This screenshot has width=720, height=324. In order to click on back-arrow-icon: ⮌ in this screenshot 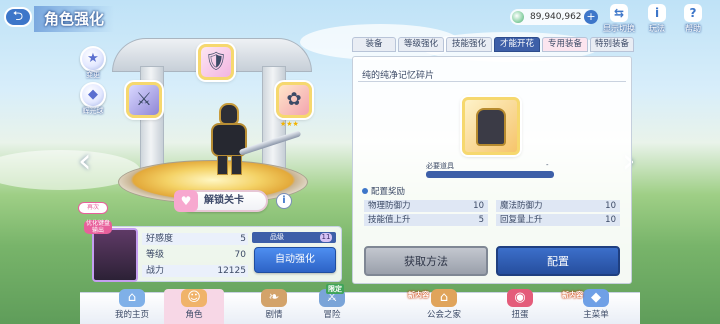, I will do `click(18, 17)`.